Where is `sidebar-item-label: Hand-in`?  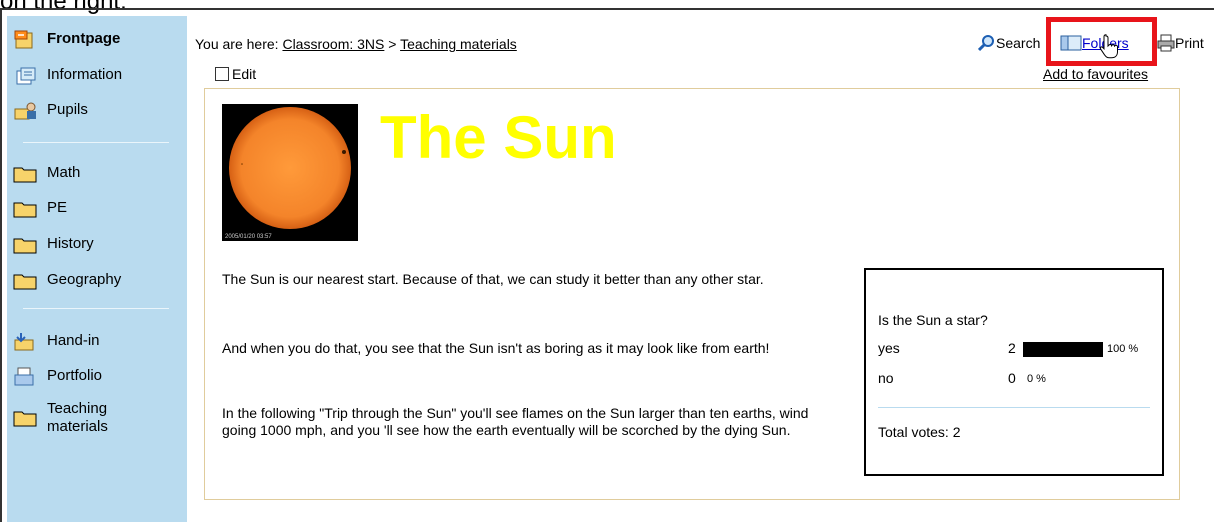
sidebar-item-label: Hand-in is located at coordinates (73, 340).